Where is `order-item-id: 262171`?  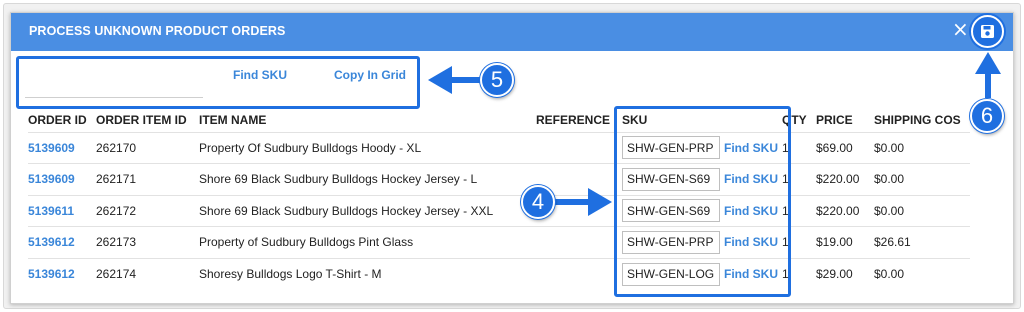
order-item-id: 262171 is located at coordinates (147, 179).